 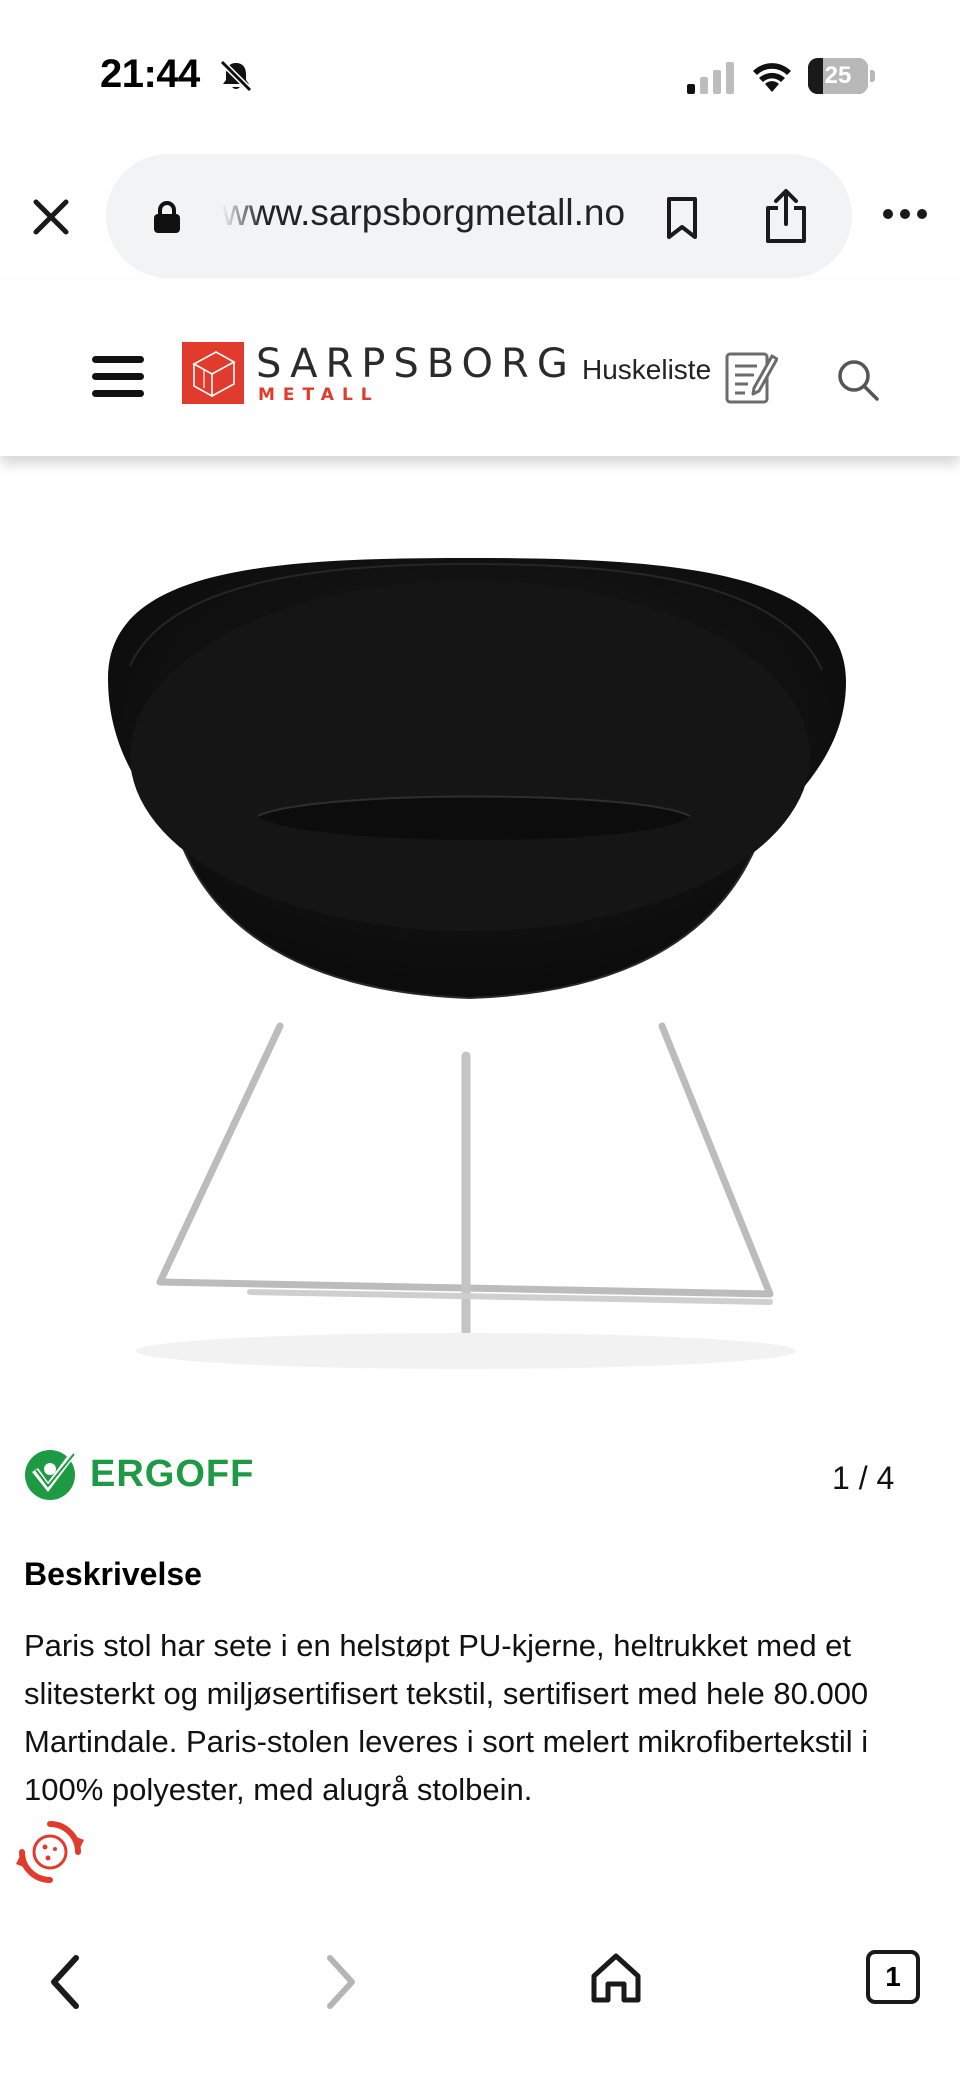 I want to click on browser-bottom-nav: 1, so click(x=480, y=1993).